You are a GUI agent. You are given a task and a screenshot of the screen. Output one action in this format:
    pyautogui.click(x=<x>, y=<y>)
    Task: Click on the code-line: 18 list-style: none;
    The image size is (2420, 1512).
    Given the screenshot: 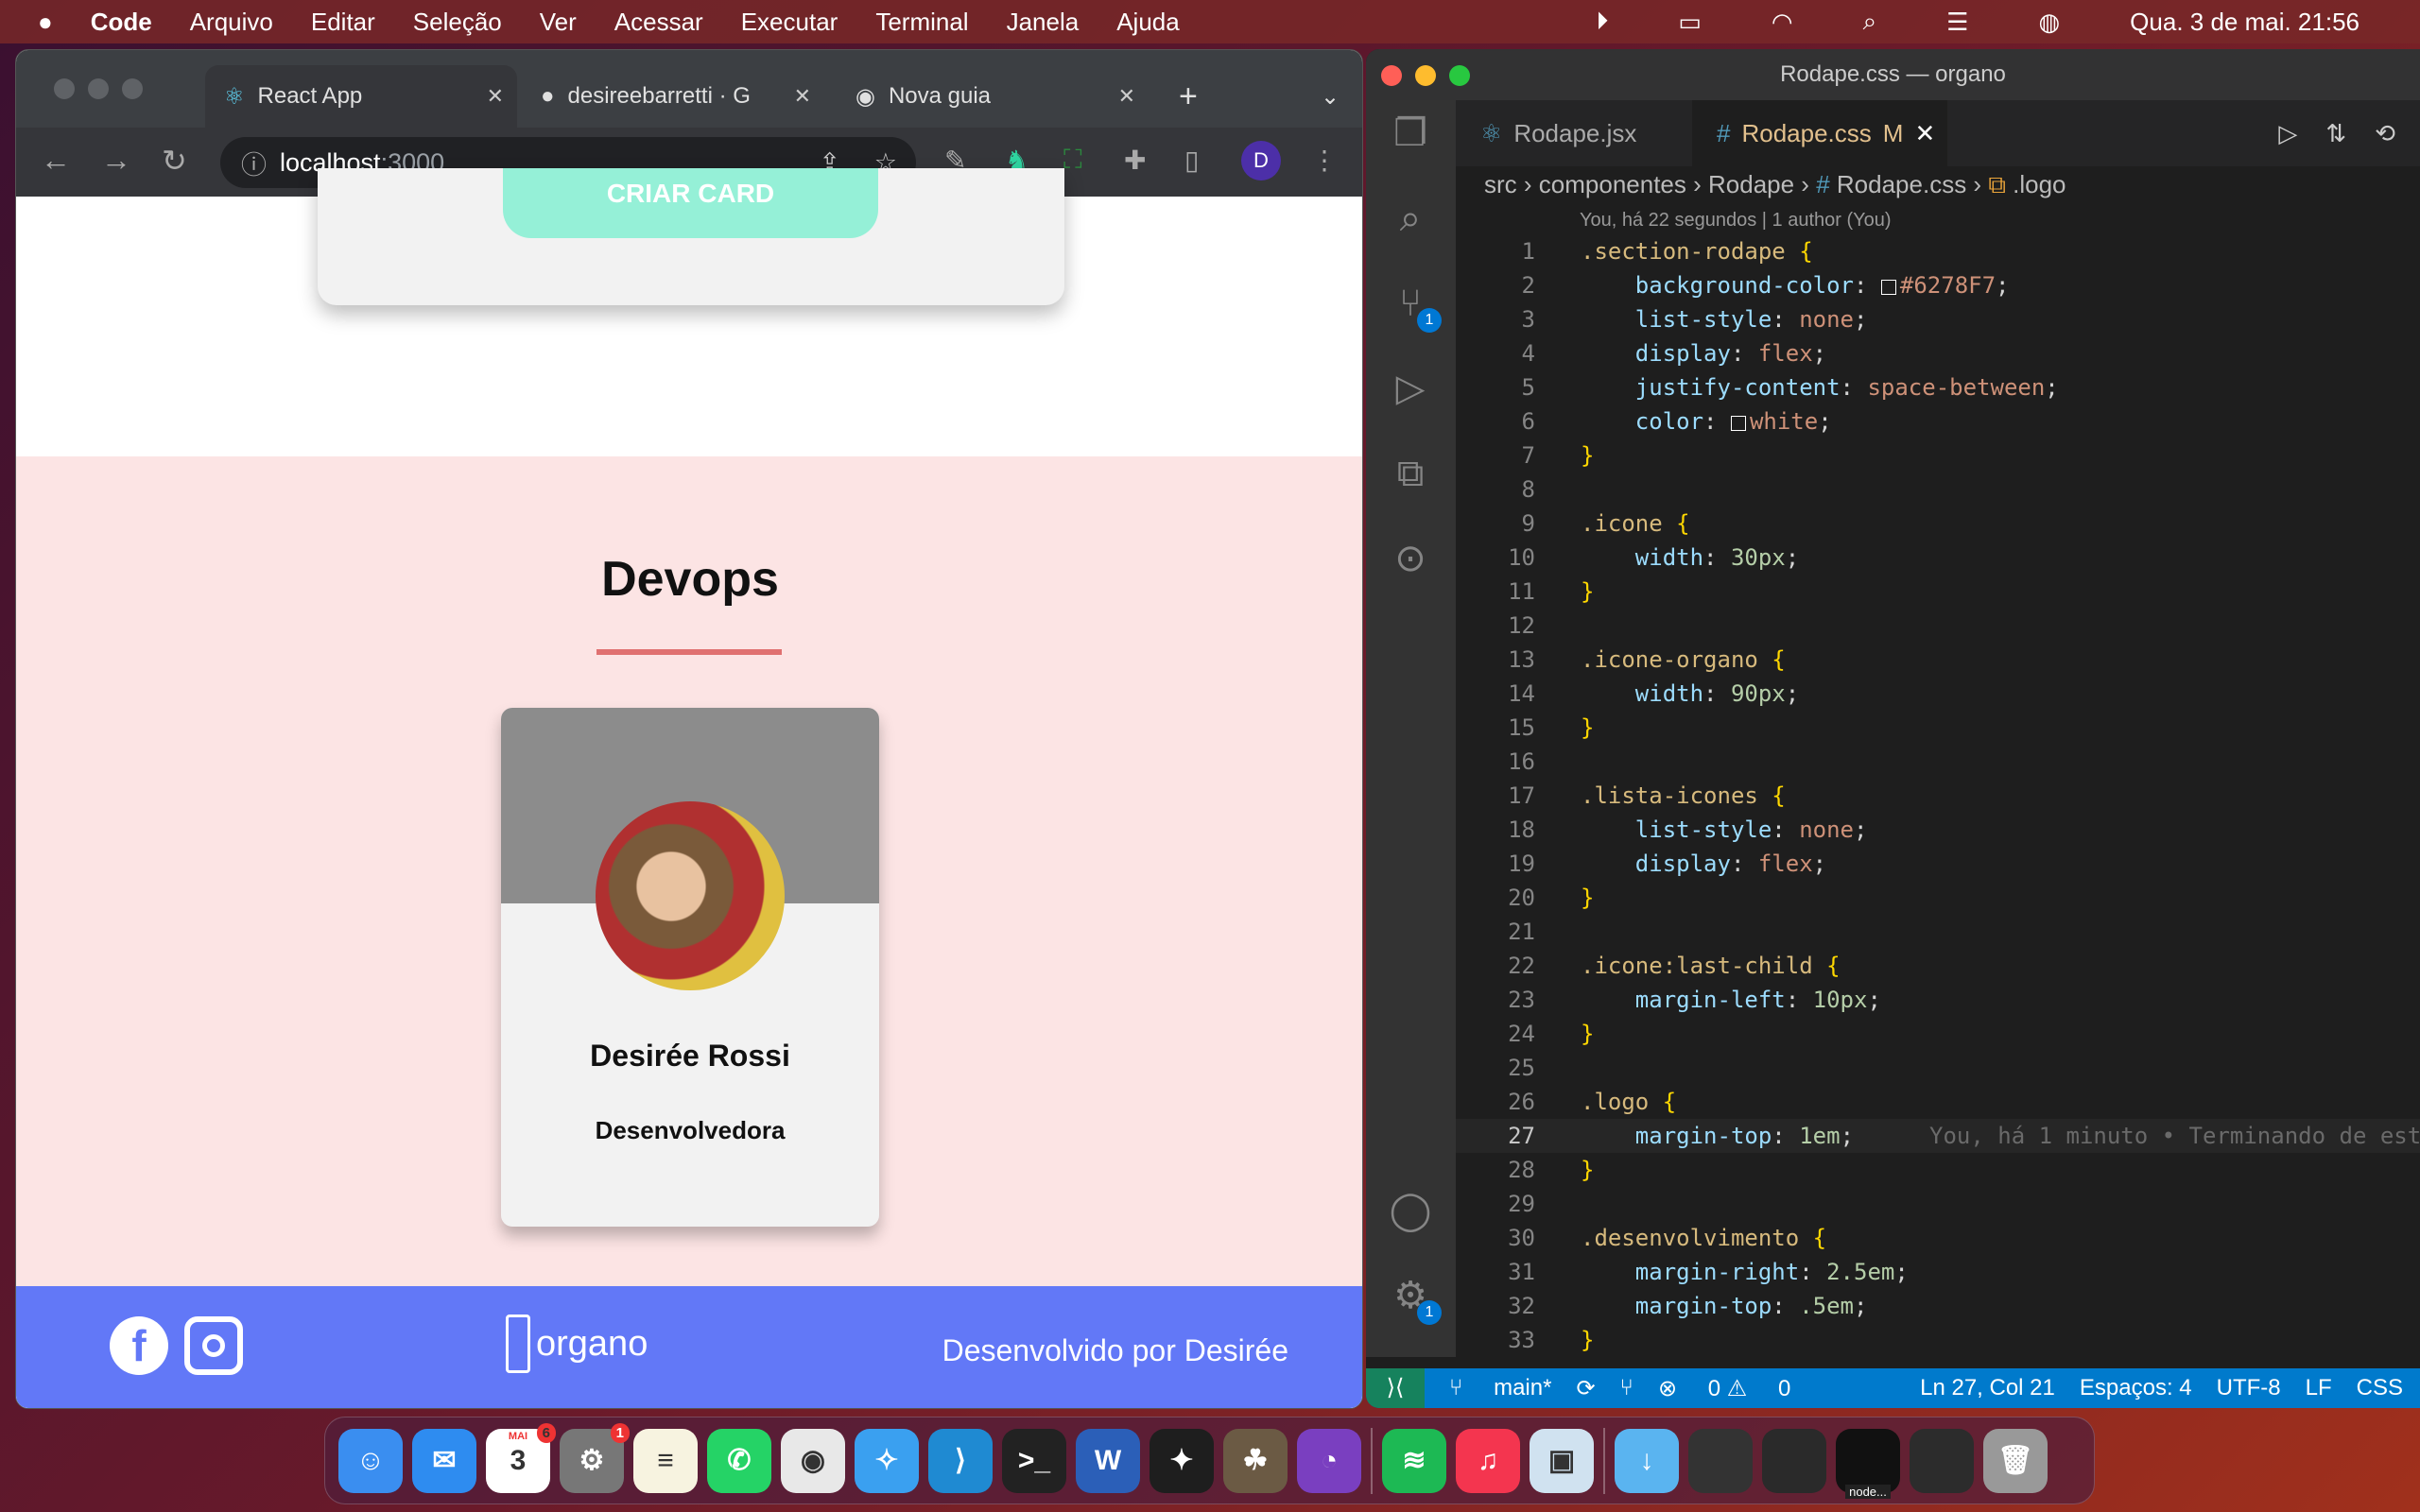 What is the action you would take?
    pyautogui.click(x=1938, y=830)
    